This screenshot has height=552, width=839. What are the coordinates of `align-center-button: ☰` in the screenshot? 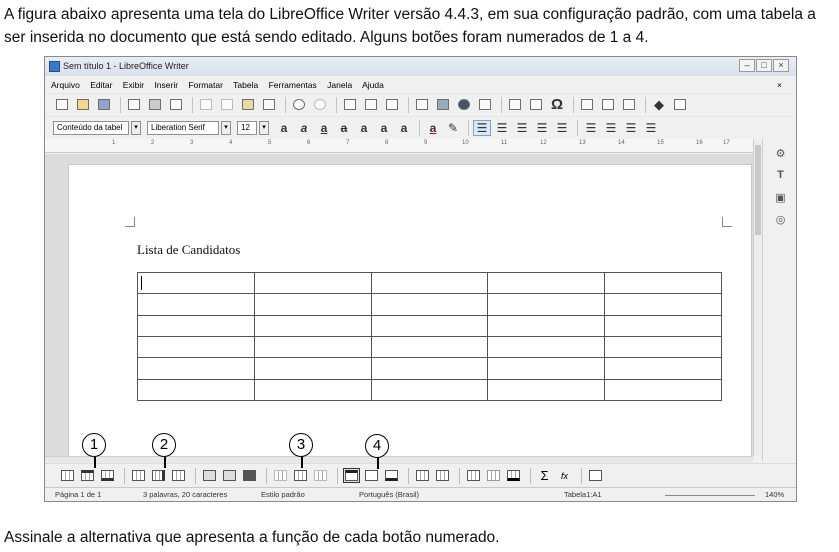 It's located at (502, 128).